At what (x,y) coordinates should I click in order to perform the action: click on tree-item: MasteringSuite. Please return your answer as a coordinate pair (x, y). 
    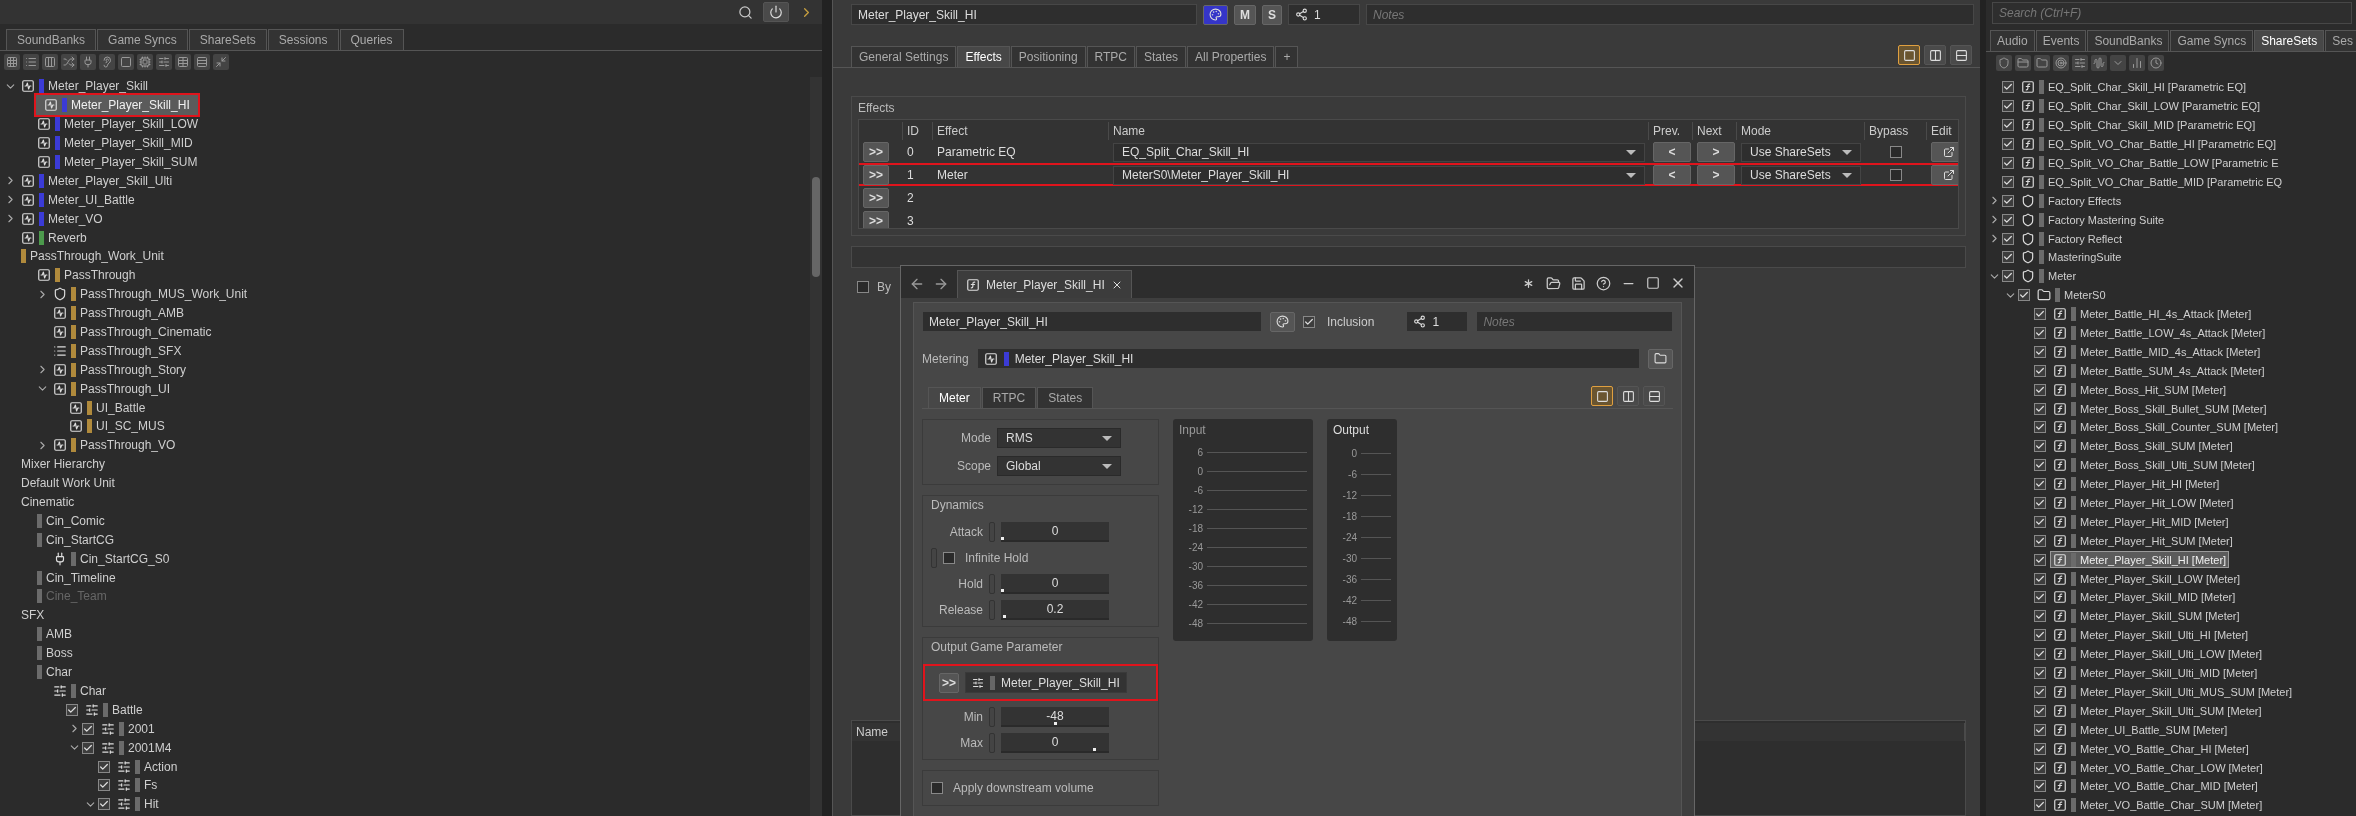
    Looking at the image, I should click on (2071, 257).